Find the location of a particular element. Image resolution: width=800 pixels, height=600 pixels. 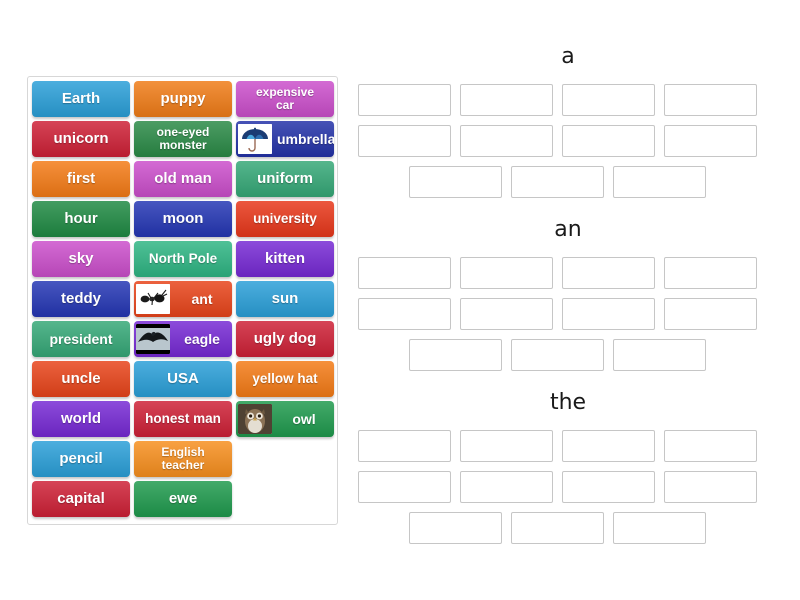

word-tile: umbrella is located at coordinates (285, 139).